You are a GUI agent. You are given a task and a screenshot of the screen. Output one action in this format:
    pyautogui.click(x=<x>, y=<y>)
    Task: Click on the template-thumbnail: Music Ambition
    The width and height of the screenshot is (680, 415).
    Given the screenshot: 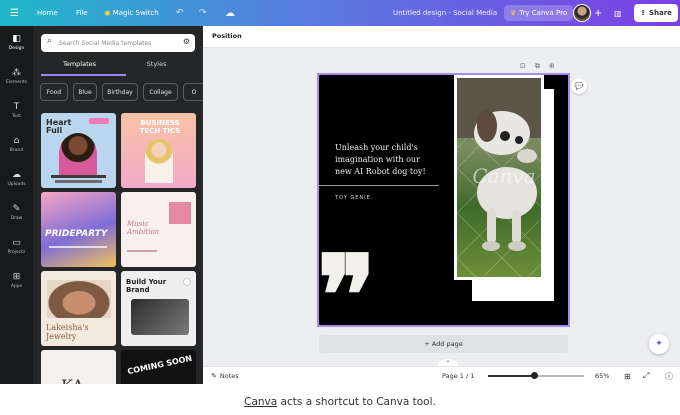 What is the action you would take?
    pyautogui.click(x=158, y=229)
    